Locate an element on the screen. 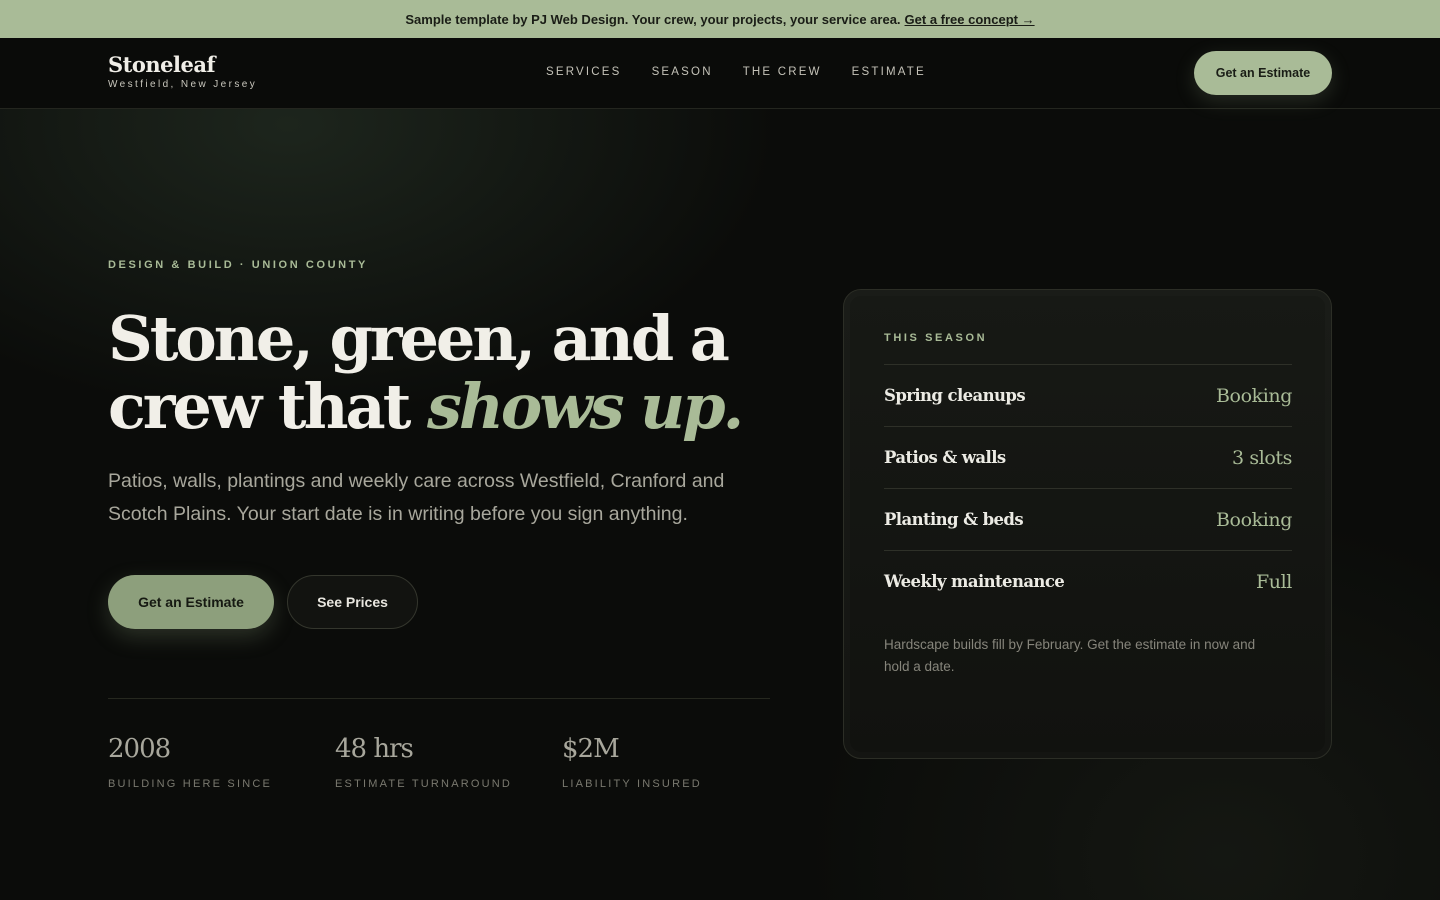 Image resolution: width=1440 pixels, height=900 pixels. stat-label: BUILDING HERE SINCE is located at coordinates (190, 784).